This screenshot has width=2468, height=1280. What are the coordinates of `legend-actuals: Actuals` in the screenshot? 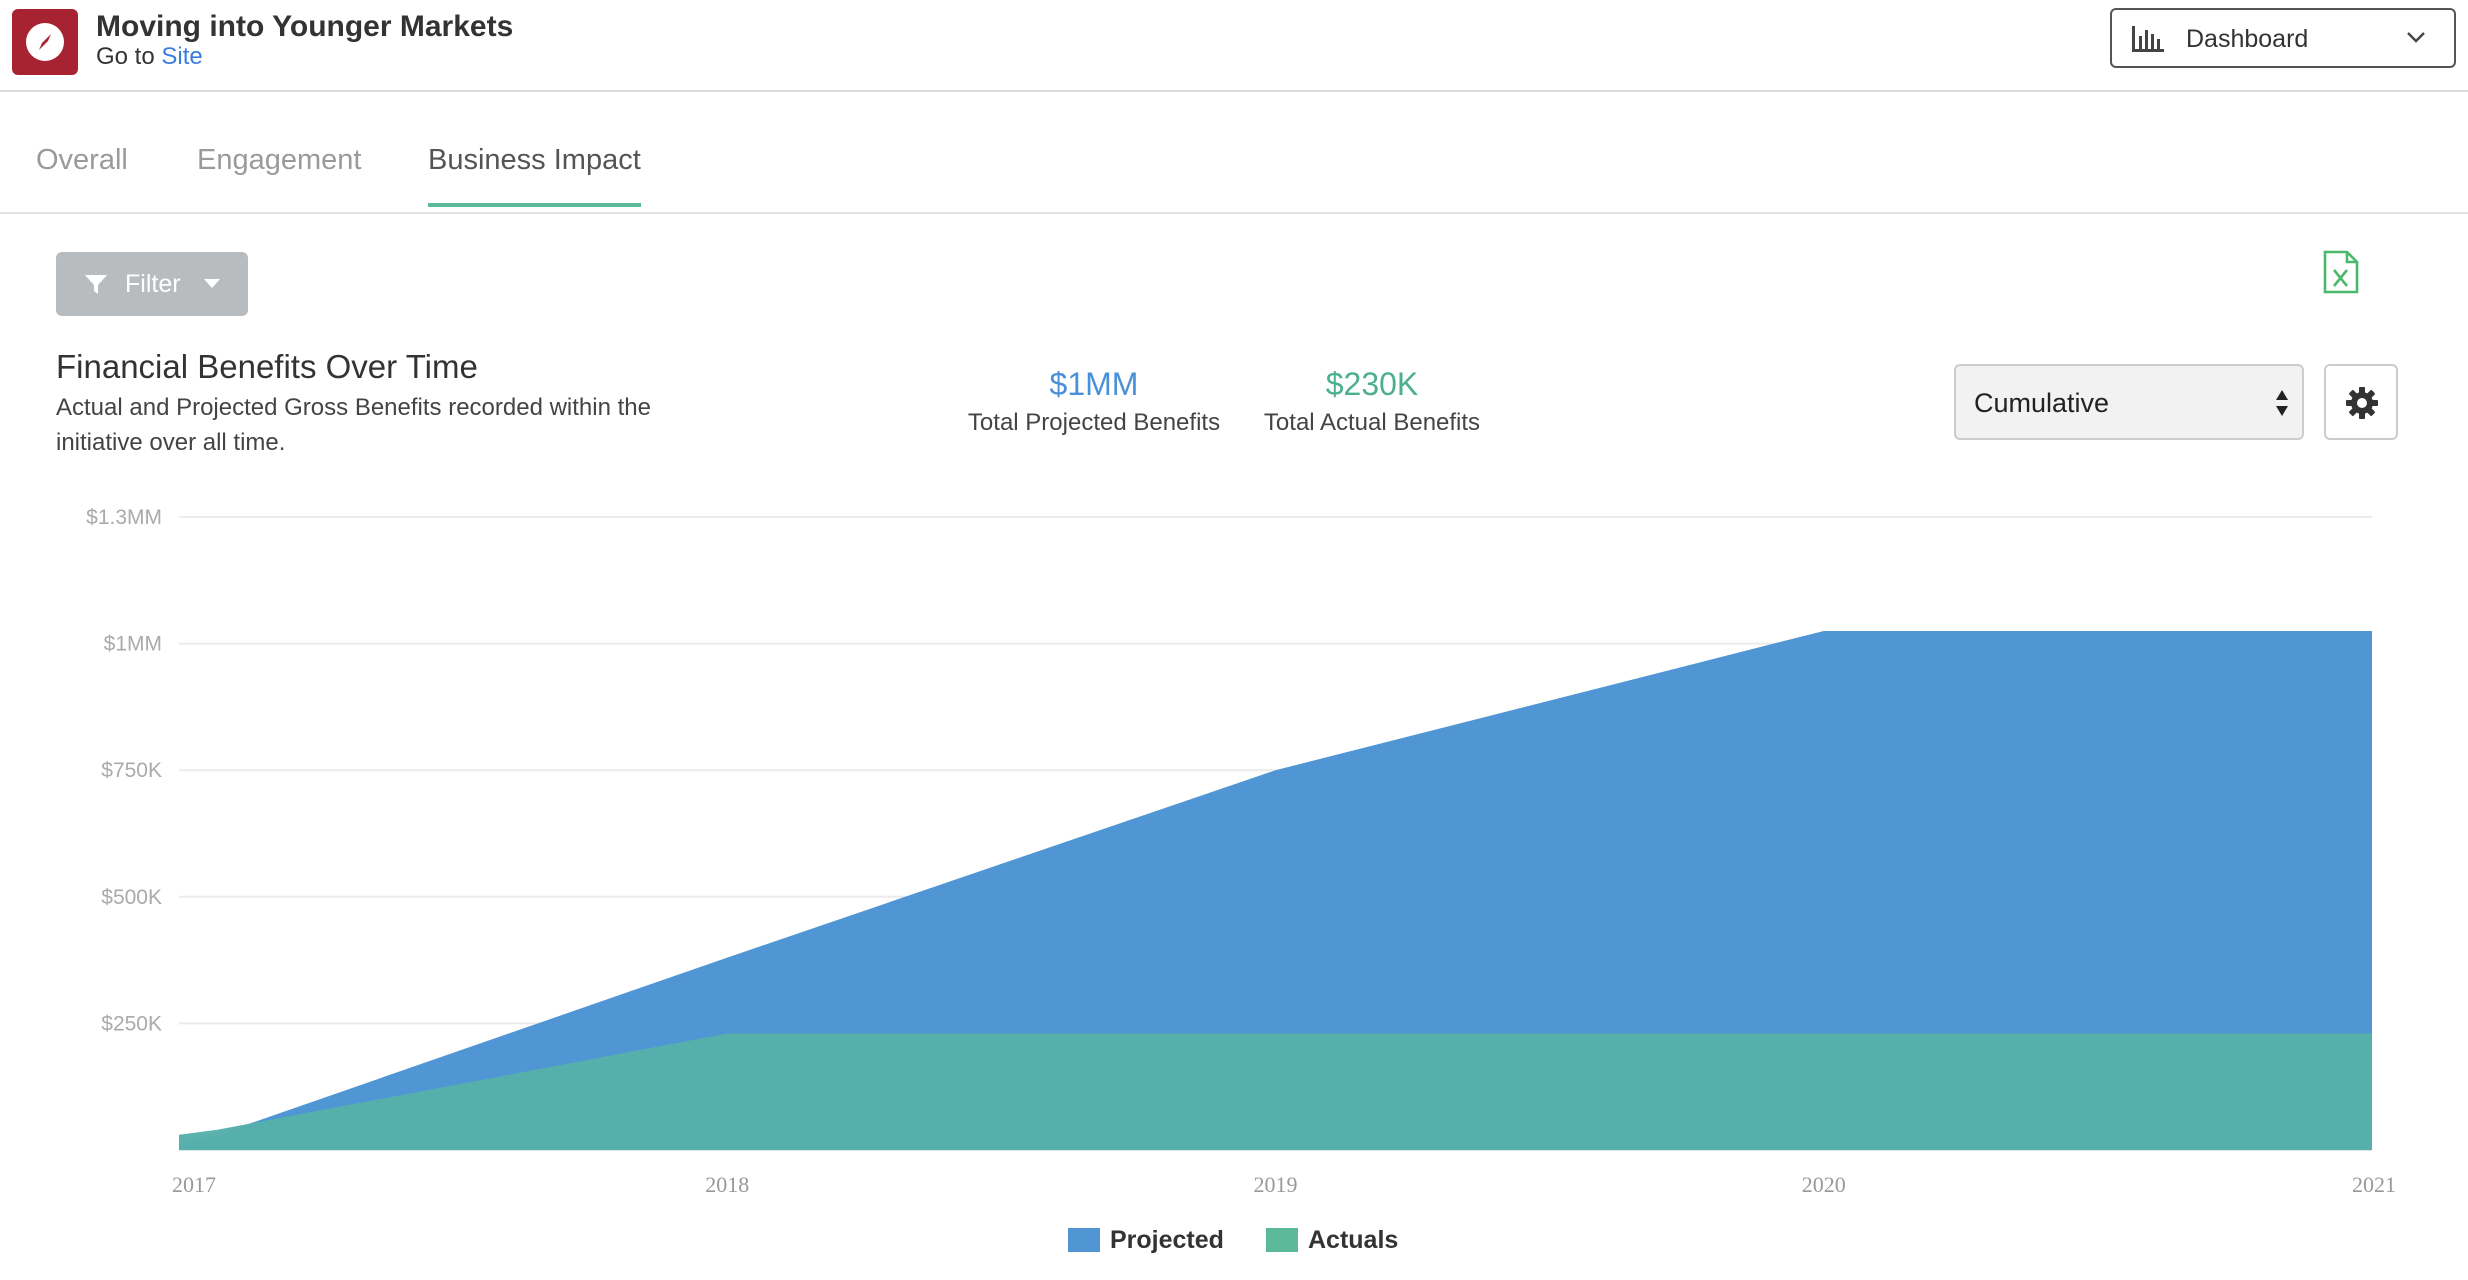 It's located at (1332, 1240).